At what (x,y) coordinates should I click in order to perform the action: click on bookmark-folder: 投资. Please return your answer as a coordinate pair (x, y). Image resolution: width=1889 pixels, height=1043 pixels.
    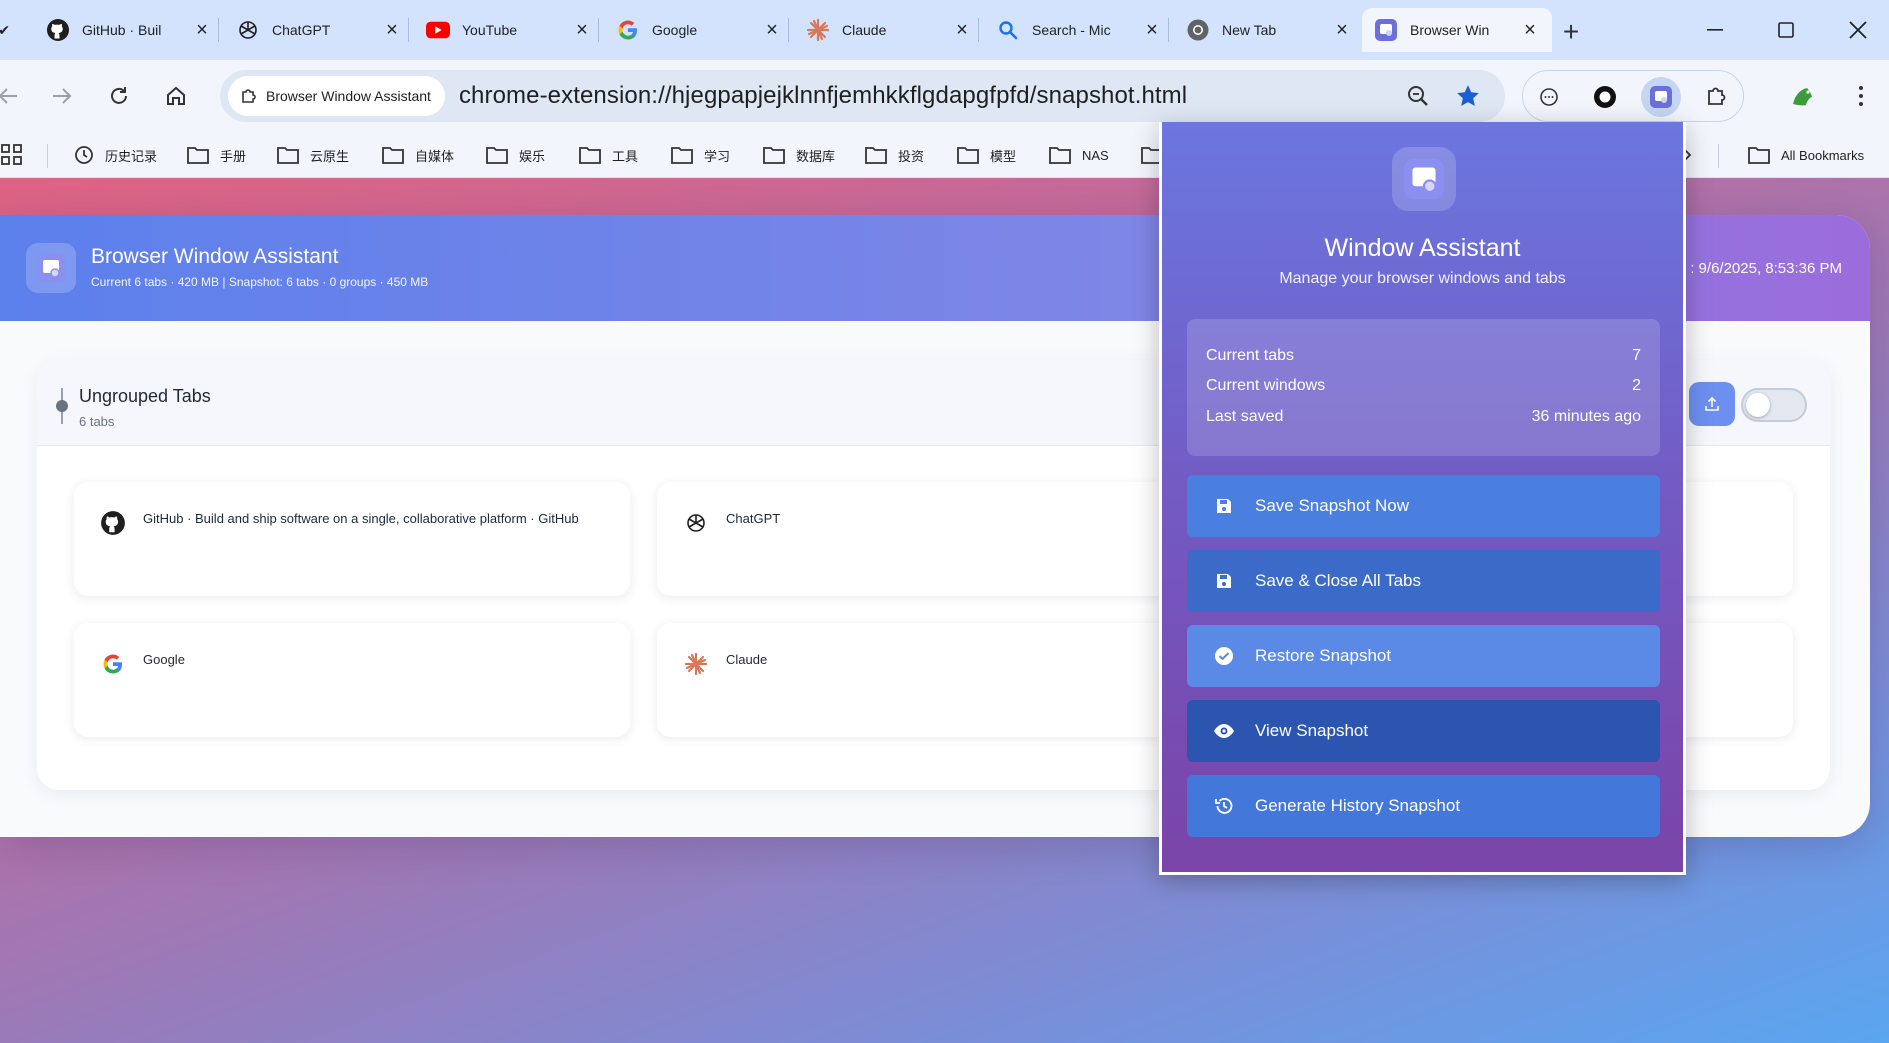
    Looking at the image, I should click on (894, 155).